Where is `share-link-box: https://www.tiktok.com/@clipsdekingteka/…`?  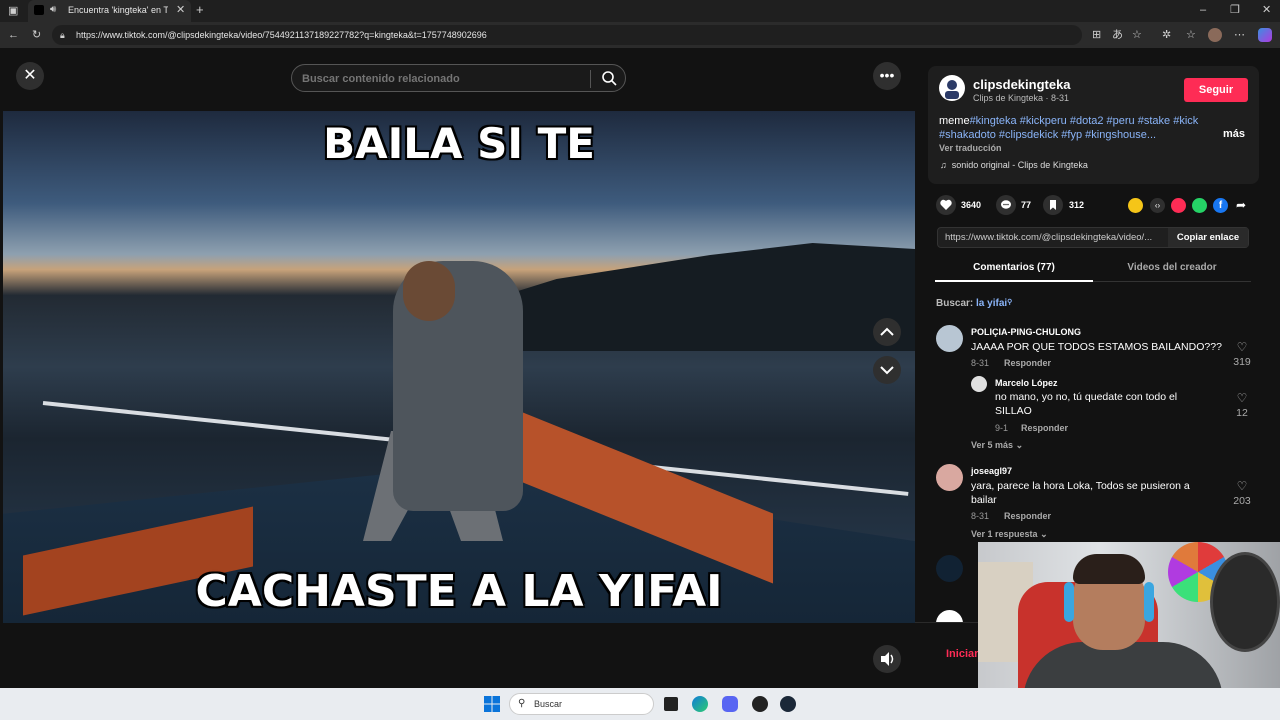 share-link-box: https://www.tiktok.com/@clipsdekingteka/… is located at coordinates (1093, 237).